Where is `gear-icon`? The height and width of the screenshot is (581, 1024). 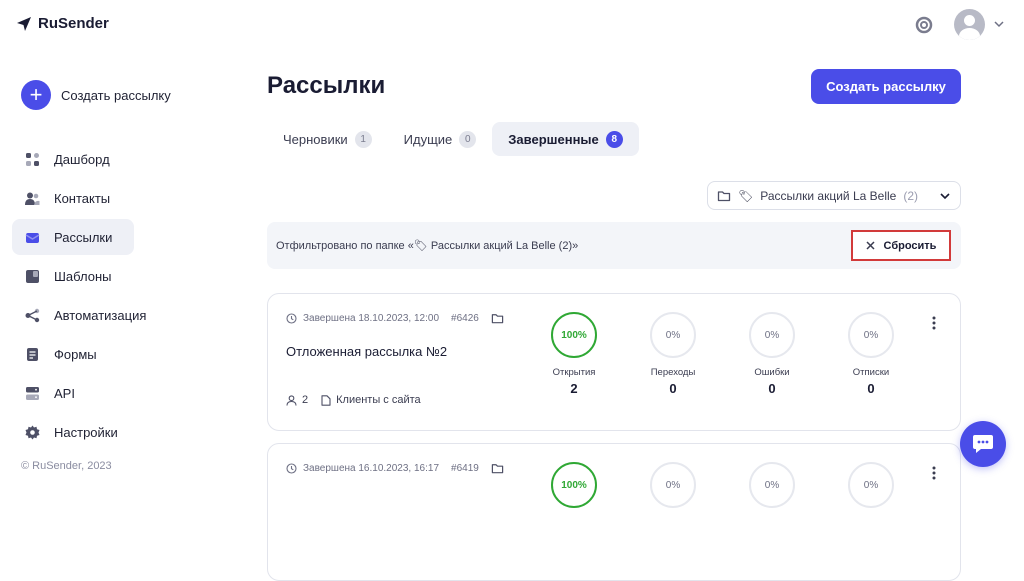 gear-icon is located at coordinates (32, 432).